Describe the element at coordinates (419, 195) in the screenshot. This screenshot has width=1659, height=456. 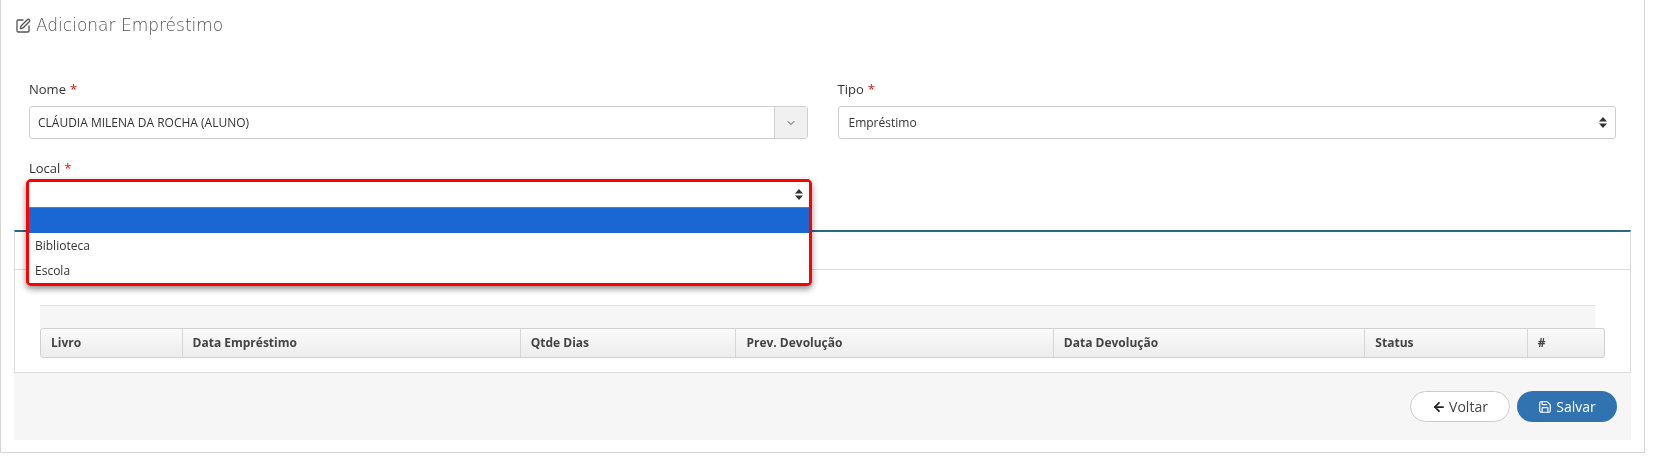
I see `local-select` at that location.